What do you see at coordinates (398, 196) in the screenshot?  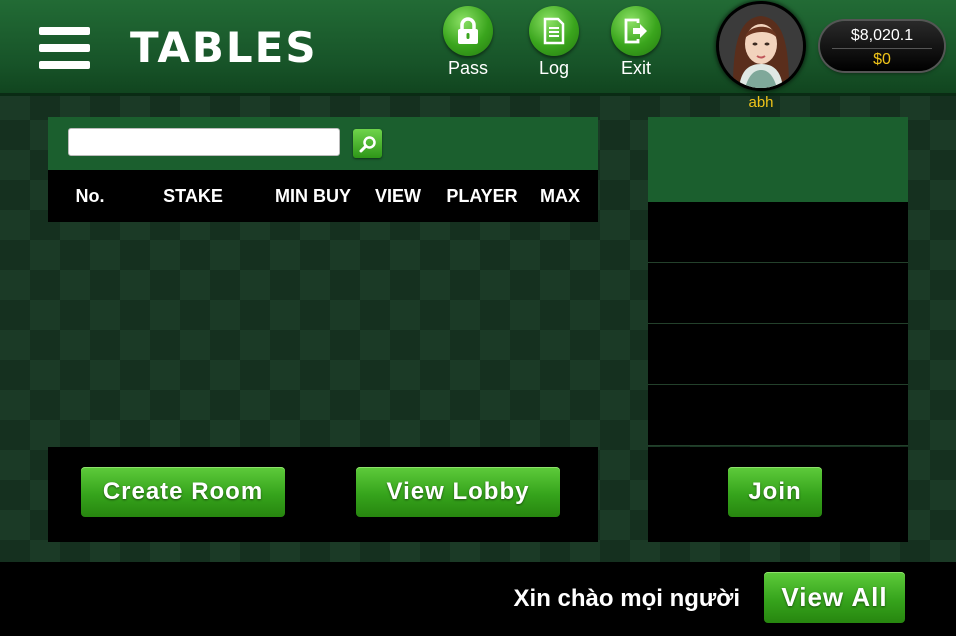 I see `column-header-view: VIEW` at bounding box center [398, 196].